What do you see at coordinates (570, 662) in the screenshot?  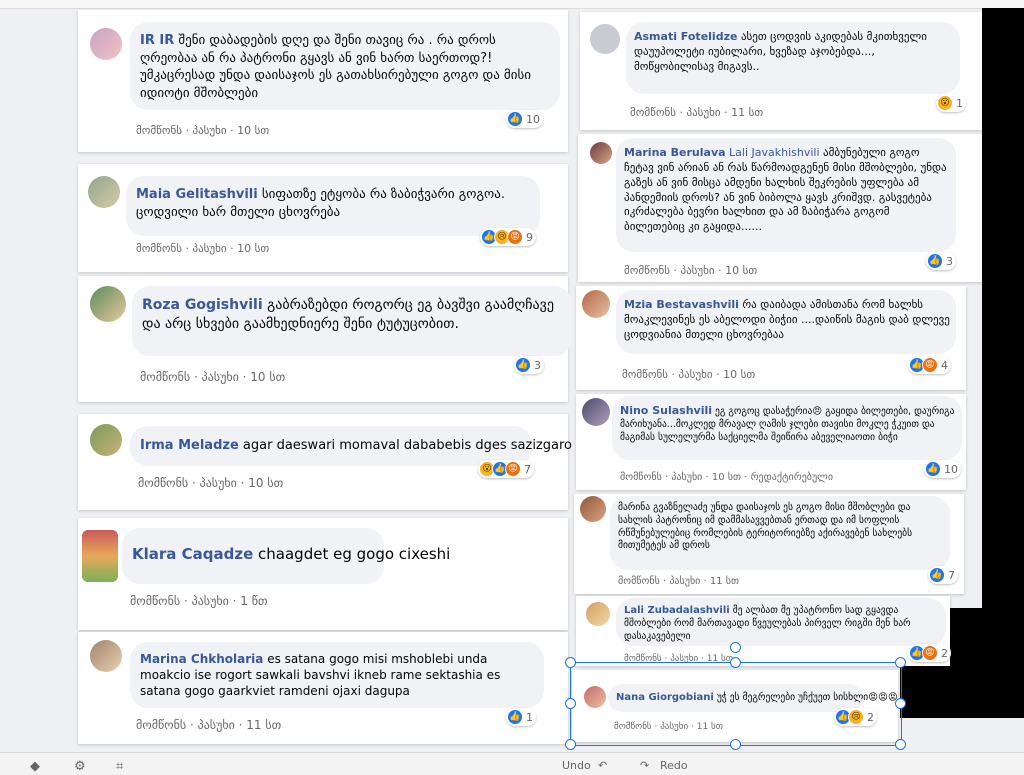 I see `resize-handle-nw` at bounding box center [570, 662].